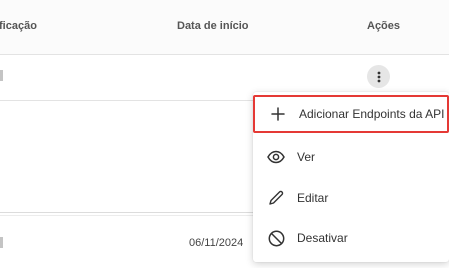 The image size is (449, 268). What do you see at coordinates (276, 157) in the screenshot?
I see `eye-icon` at bounding box center [276, 157].